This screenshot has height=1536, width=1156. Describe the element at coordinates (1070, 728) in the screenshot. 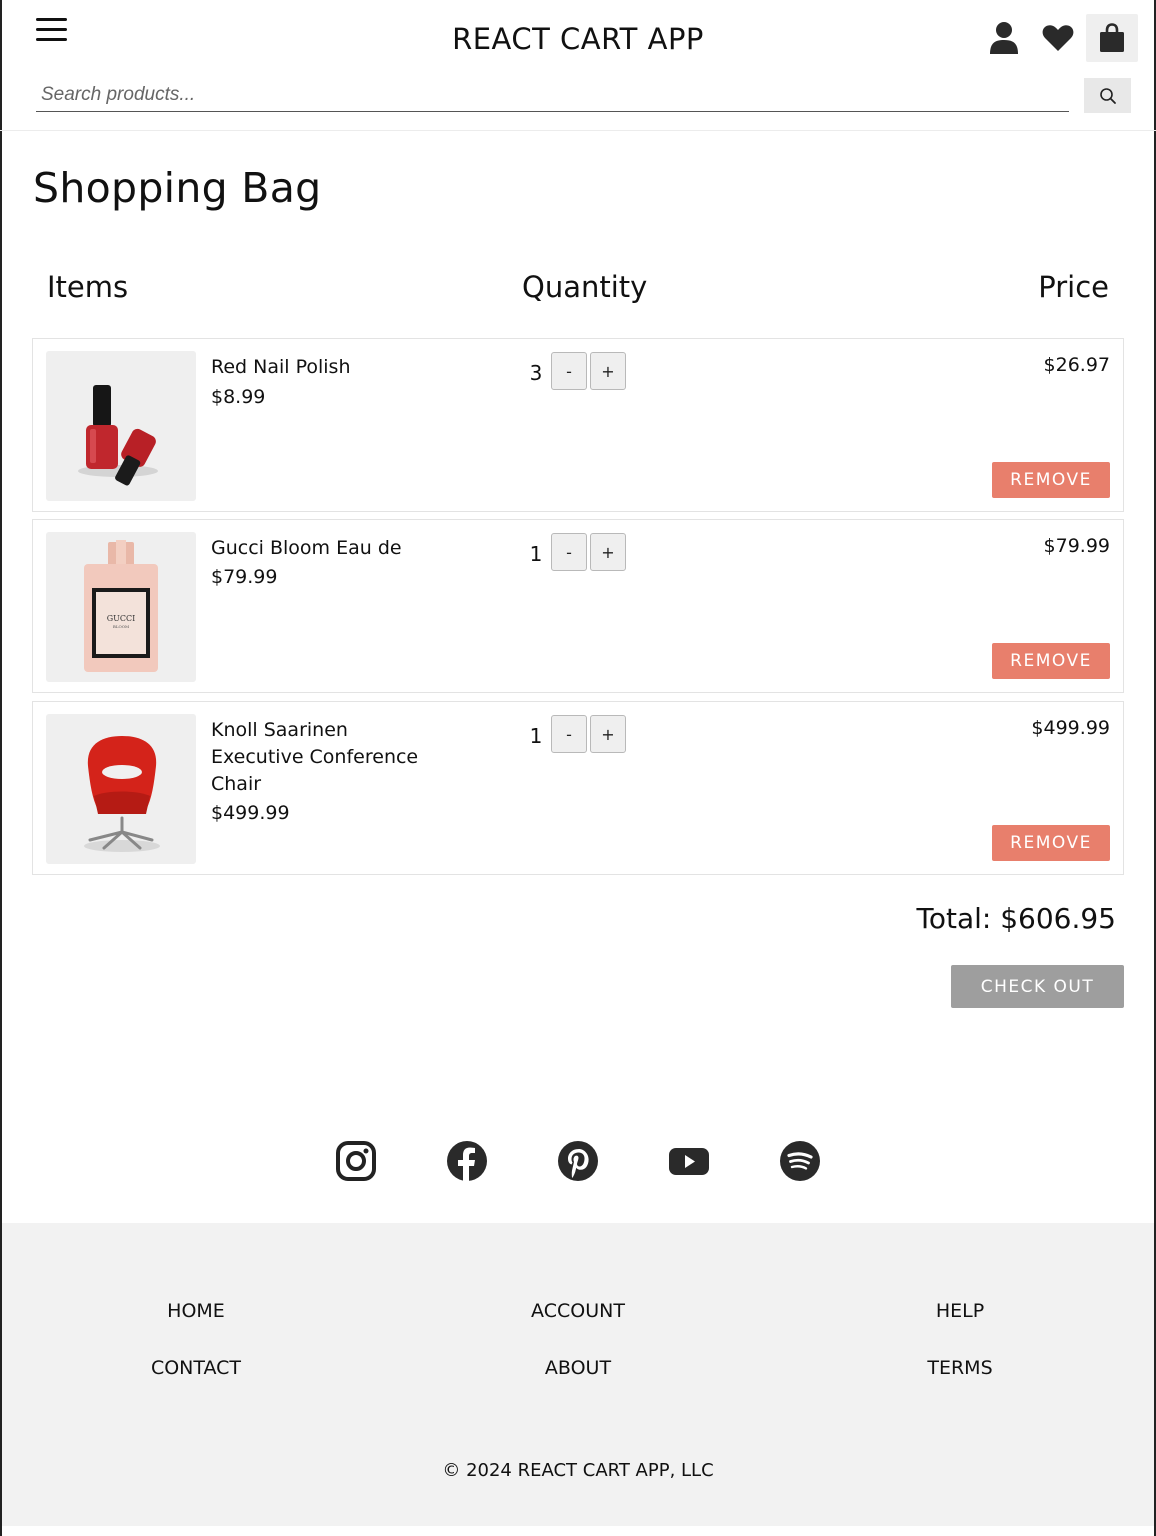

I see `item-line-total: $499.99` at that location.